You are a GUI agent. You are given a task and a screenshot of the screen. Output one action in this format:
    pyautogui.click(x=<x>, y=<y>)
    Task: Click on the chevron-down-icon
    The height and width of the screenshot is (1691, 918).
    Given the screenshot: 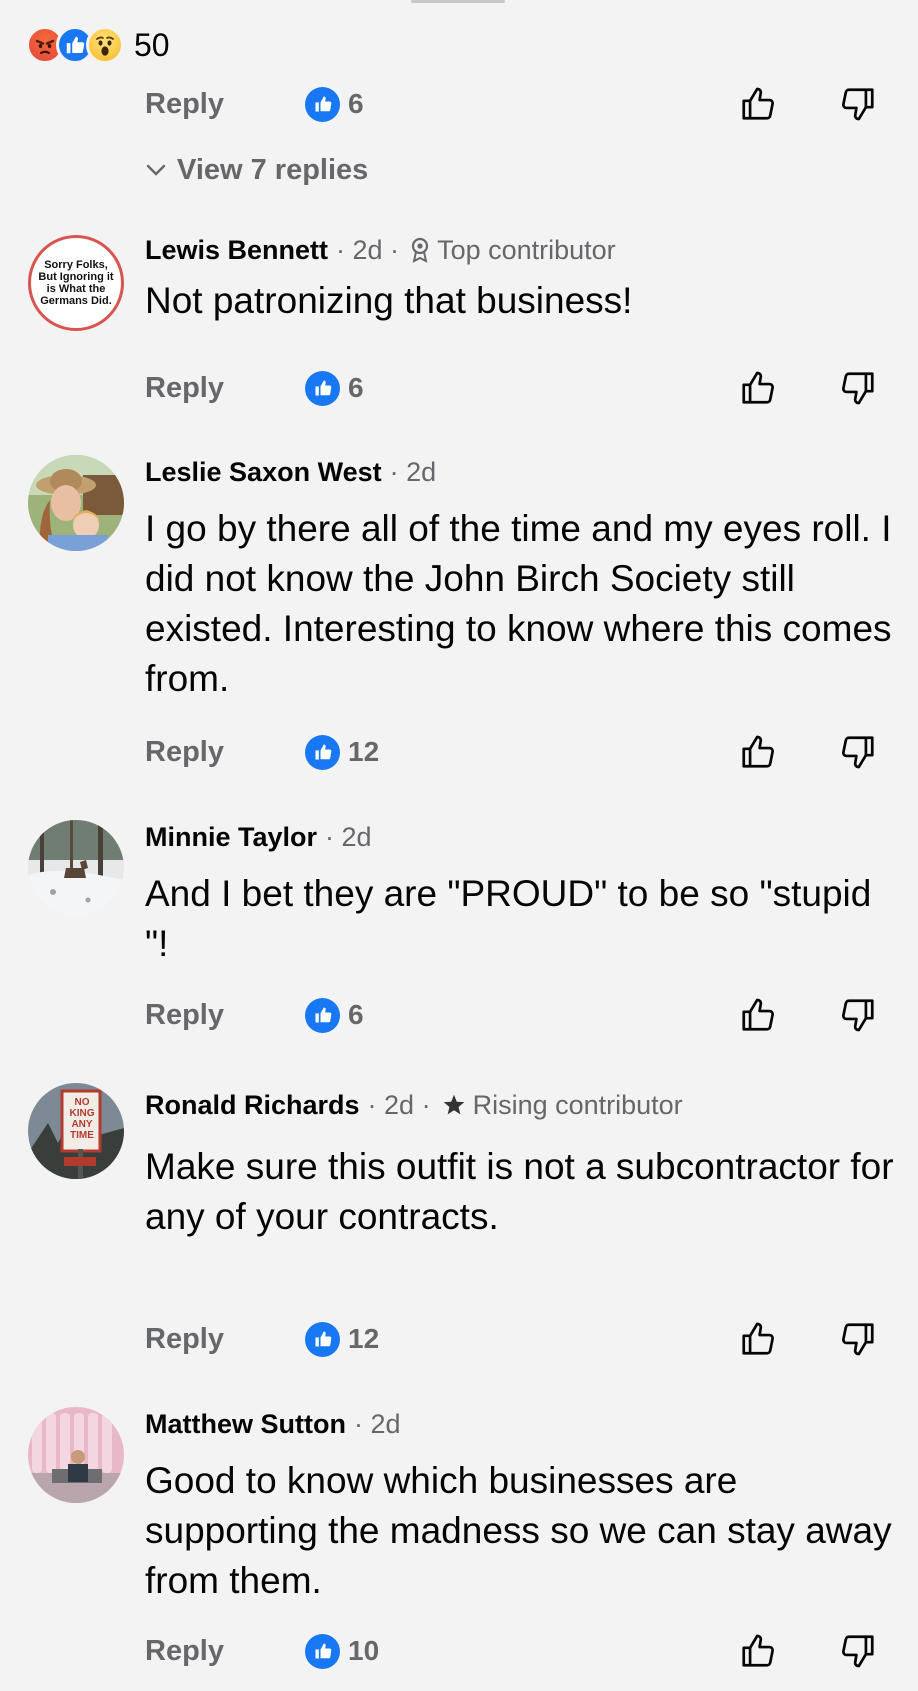 What is the action you would take?
    pyautogui.click(x=156, y=170)
    